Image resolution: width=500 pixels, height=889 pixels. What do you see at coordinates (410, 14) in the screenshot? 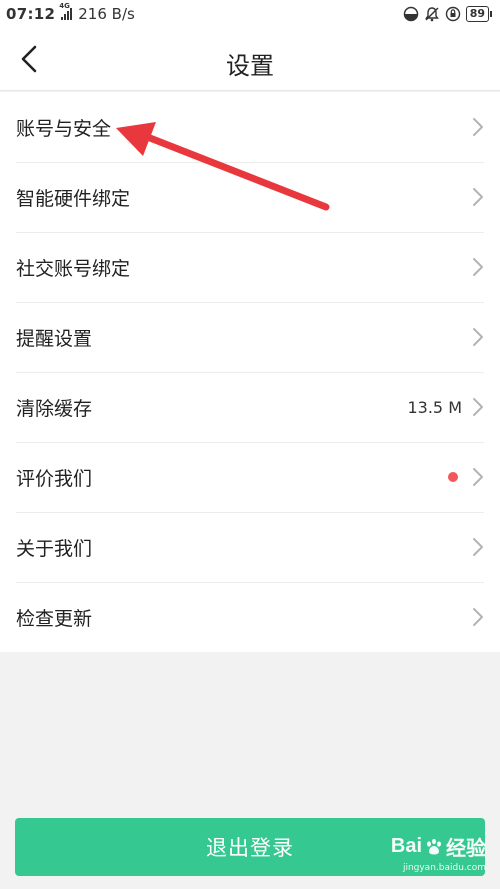
I see `eye-comfort-icon` at bounding box center [410, 14].